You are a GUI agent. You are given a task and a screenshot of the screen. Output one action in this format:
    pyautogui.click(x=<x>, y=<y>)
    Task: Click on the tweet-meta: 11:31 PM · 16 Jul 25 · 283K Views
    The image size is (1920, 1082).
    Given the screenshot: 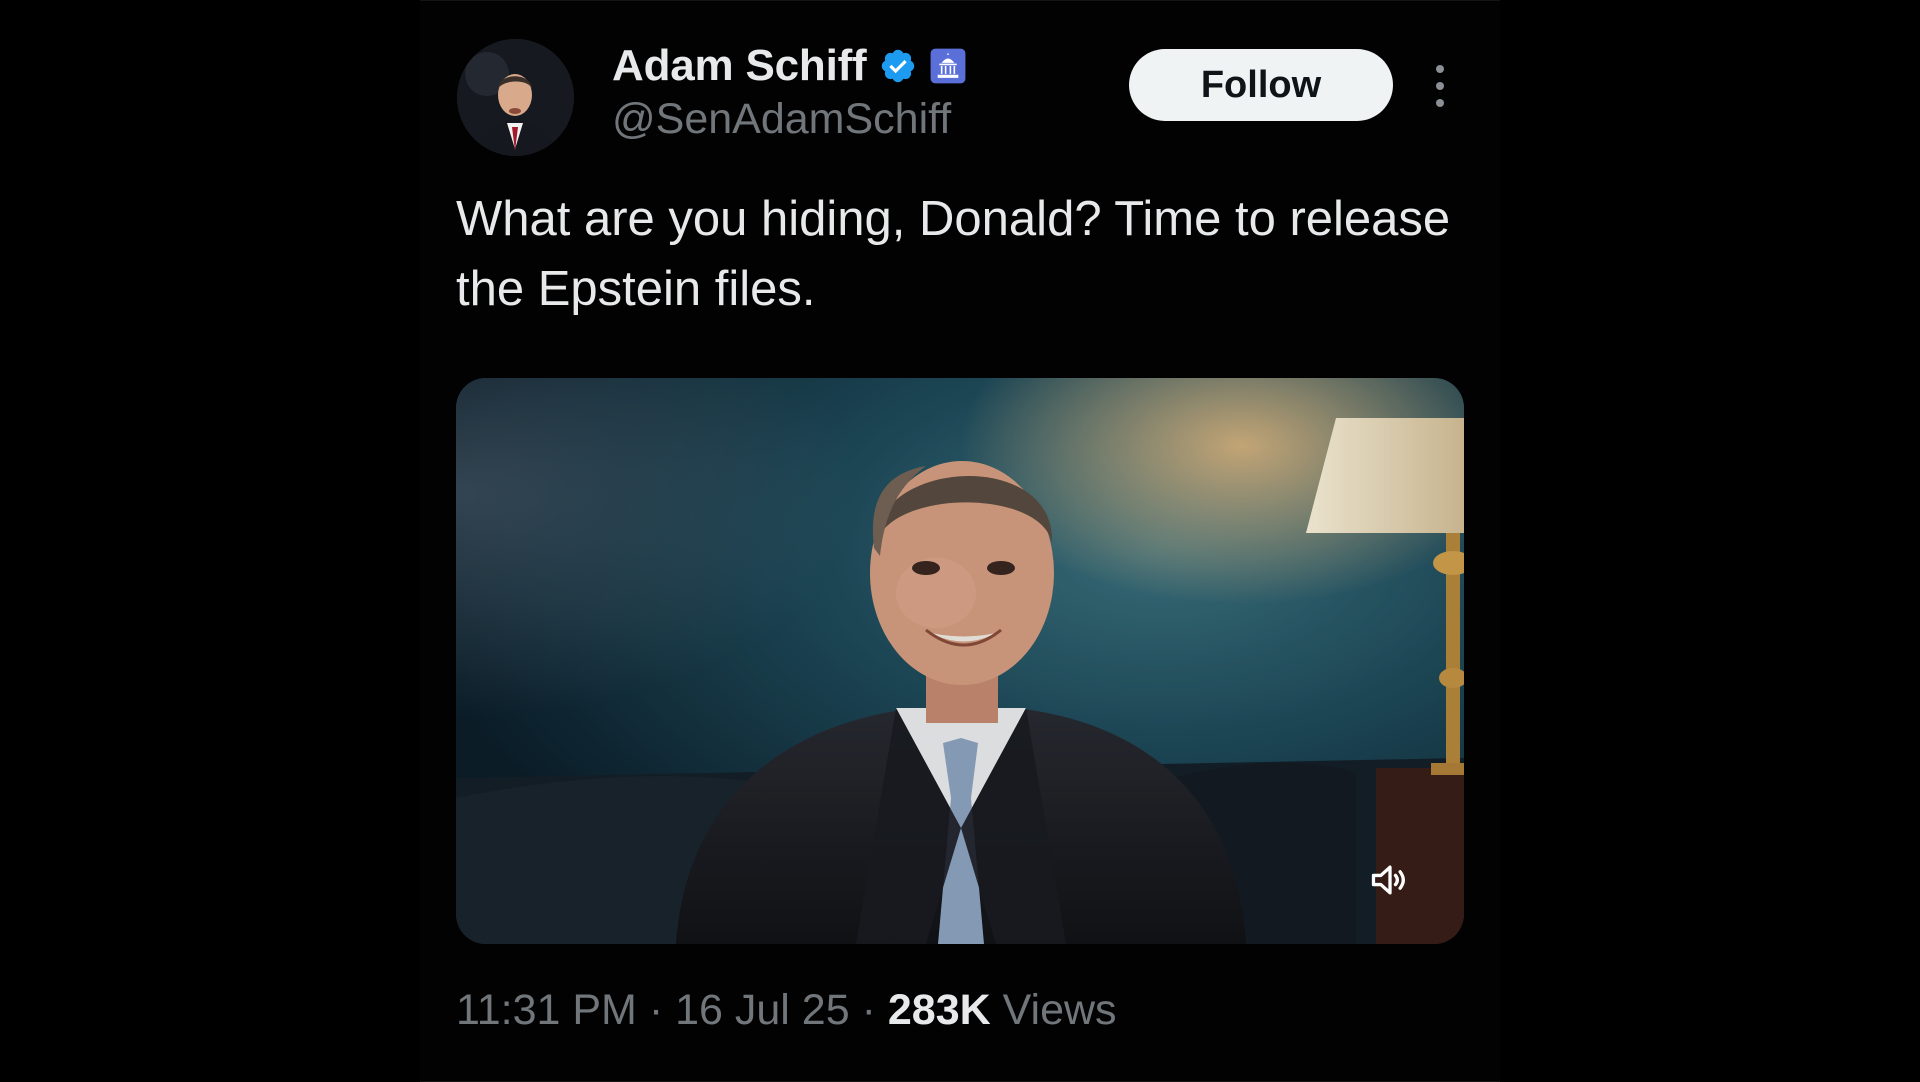 What is the action you would take?
    pyautogui.click(x=786, y=1010)
    